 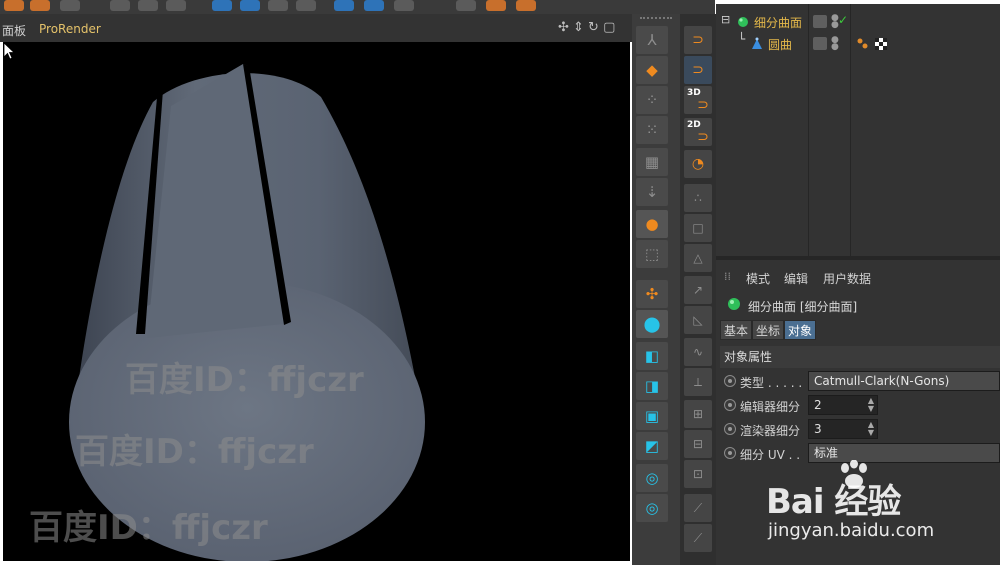 What do you see at coordinates (698, 164) in the screenshot?
I see `snap-quantize-button: ◔` at bounding box center [698, 164].